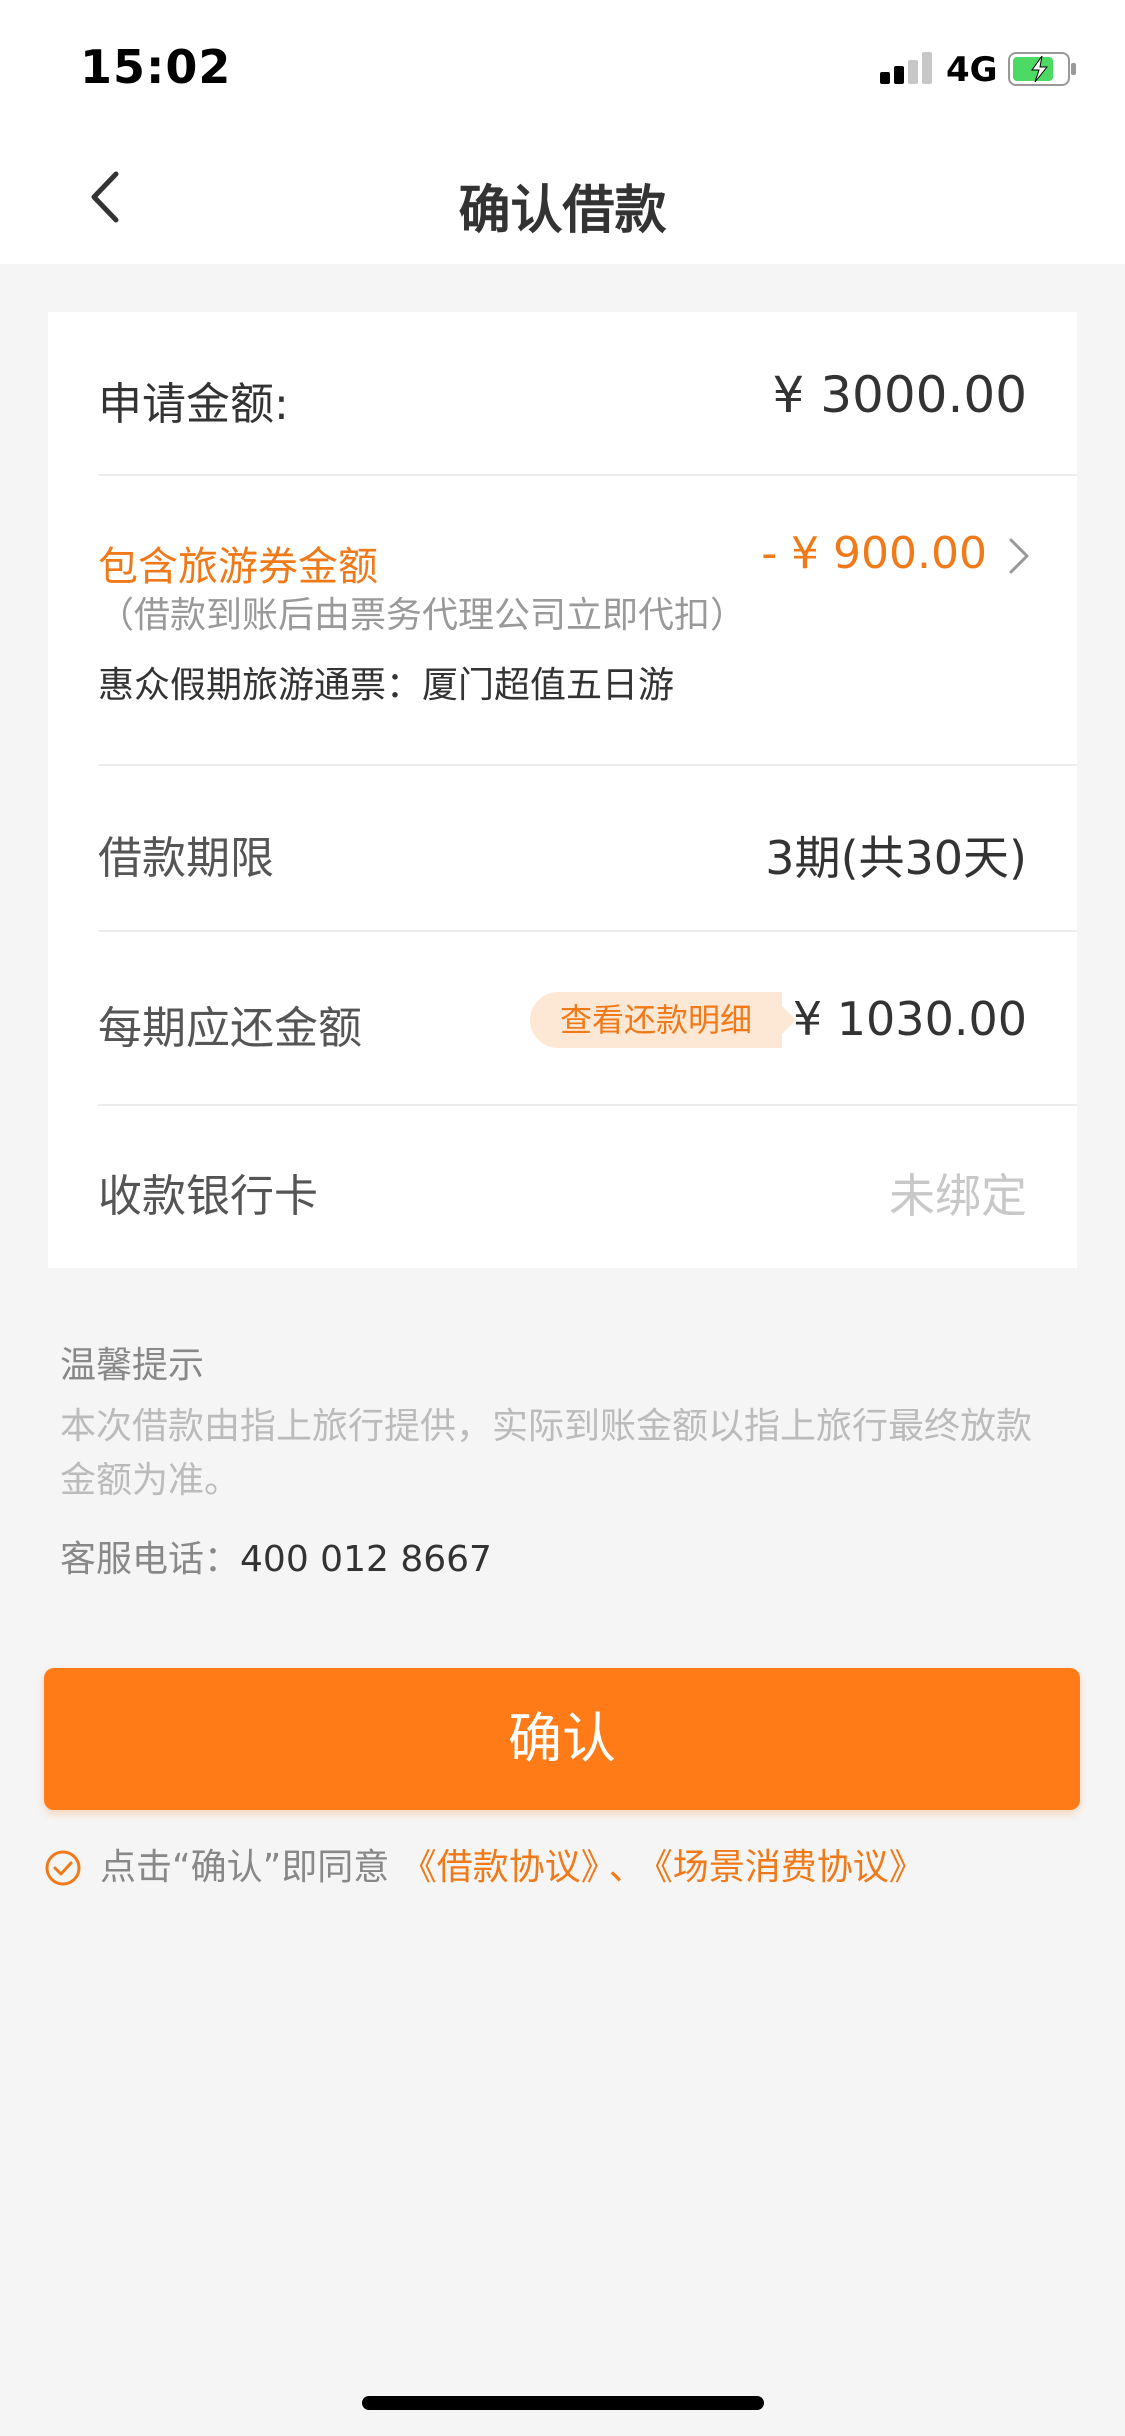 Image resolution: width=1125 pixels, height=2436 pixels. What do you see at coordinates (958, 1196) in the screenshot?
I see `bank-card-value: 未绑定` at bounding box center [958, 1196].